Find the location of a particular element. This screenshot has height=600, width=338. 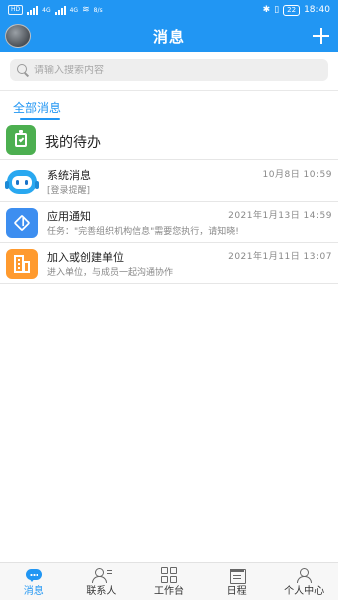

chat-bubble-icon is located at coordinates (34, 575).